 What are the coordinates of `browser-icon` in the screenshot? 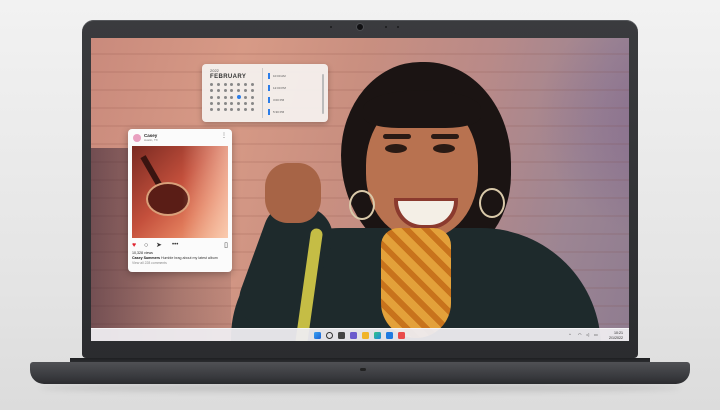 It's located at (377, 335).